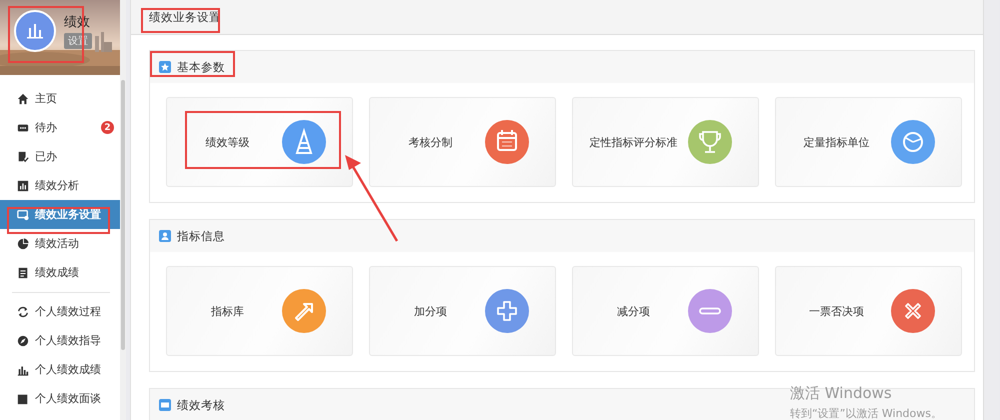 The width and height of the screenshot is (1000, 420). Describe the element at coordinates (259, 142) in the screenshot. I see `setting-card: 绩效等级` at that location.